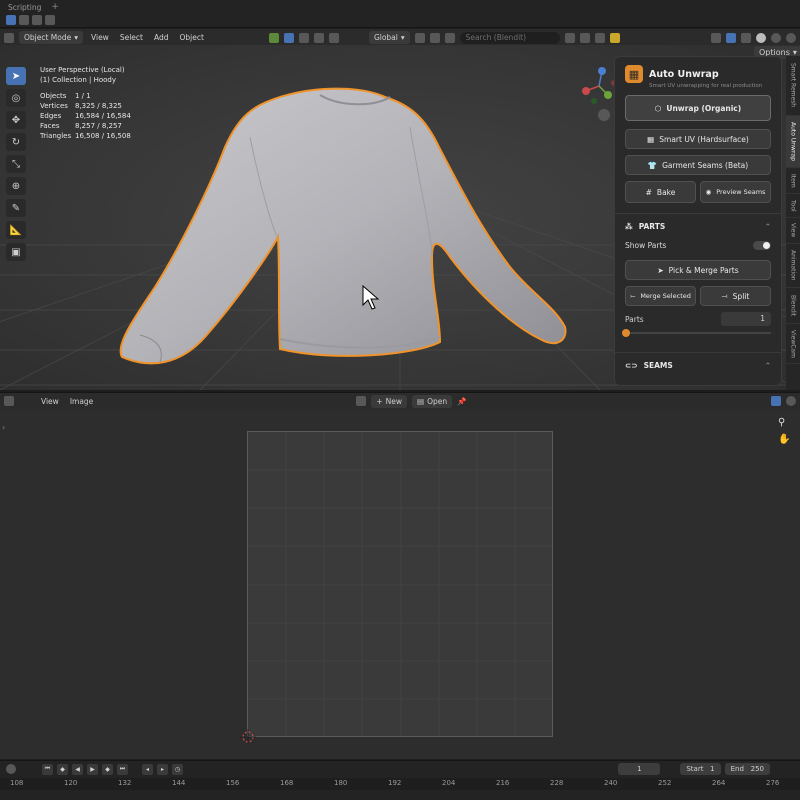  What do you see at coordinates (62, 769) in the screenshot?
I see `prev-keyframe-icon: ◆` at bounding box center [62, 769].